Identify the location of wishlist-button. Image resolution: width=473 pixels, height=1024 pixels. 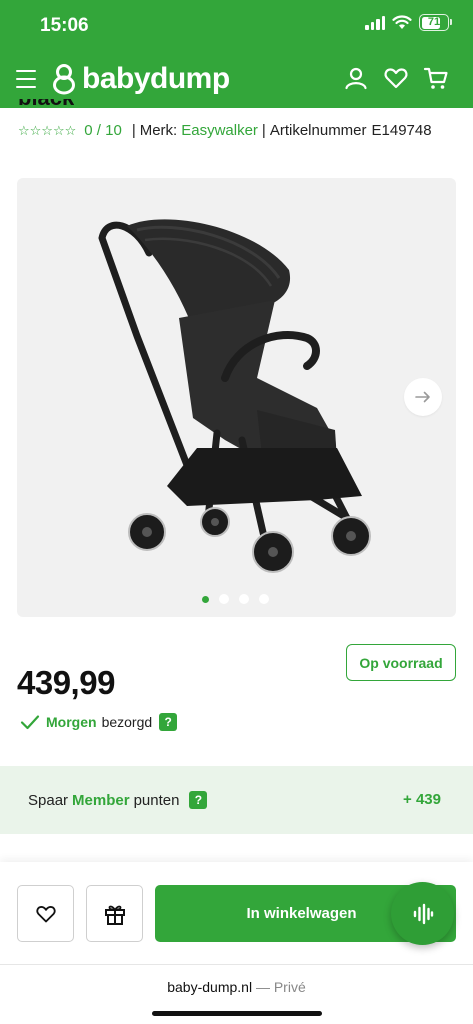
(45, 913).